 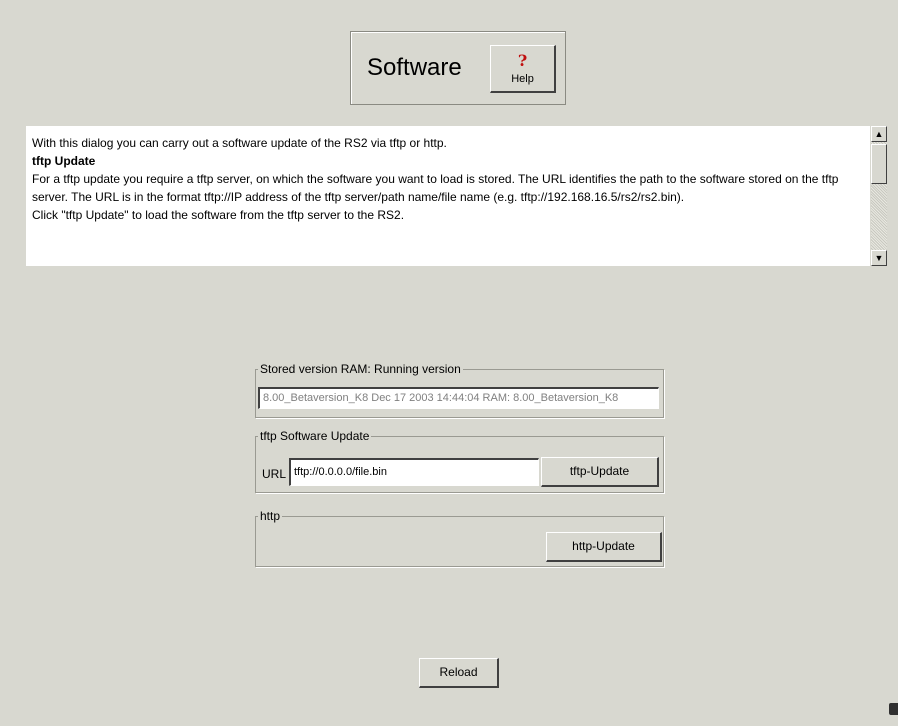 What do you see at coordinates (604, 547) in the screenshot?
I see `http-update-button: http-Update` at bounding box center [604, 547].